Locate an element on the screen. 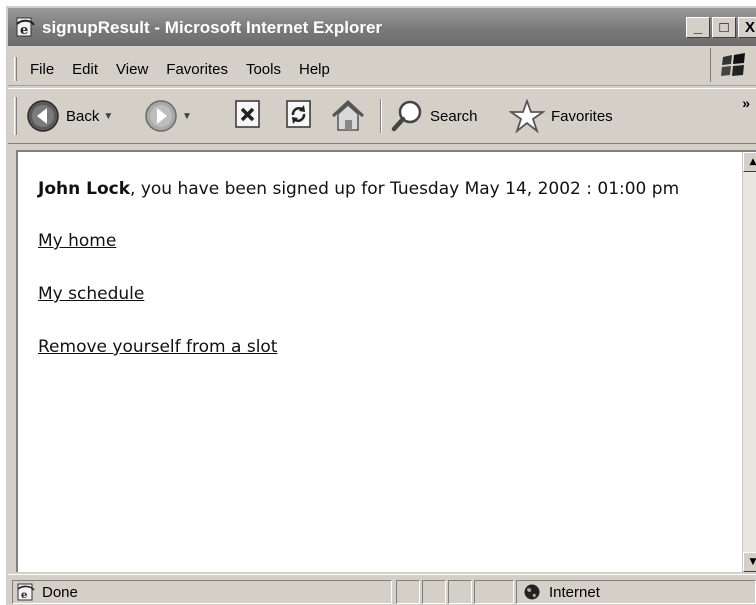 This screenshot has height=605, width=756. favorites-button: Favorites is located at coordinates (561, 116).